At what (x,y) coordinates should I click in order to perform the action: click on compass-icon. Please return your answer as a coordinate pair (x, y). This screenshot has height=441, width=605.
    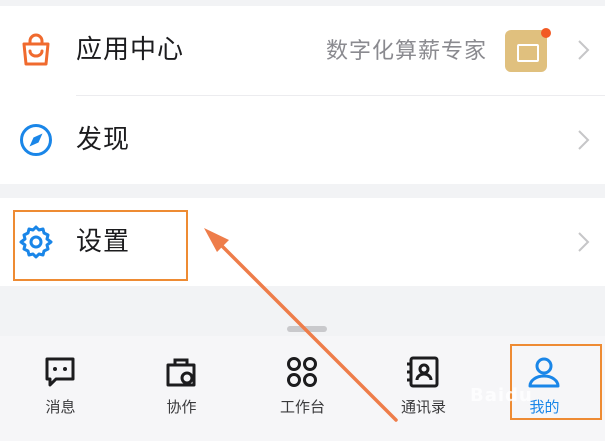
    Looking at the image, I should click on (36, 140).